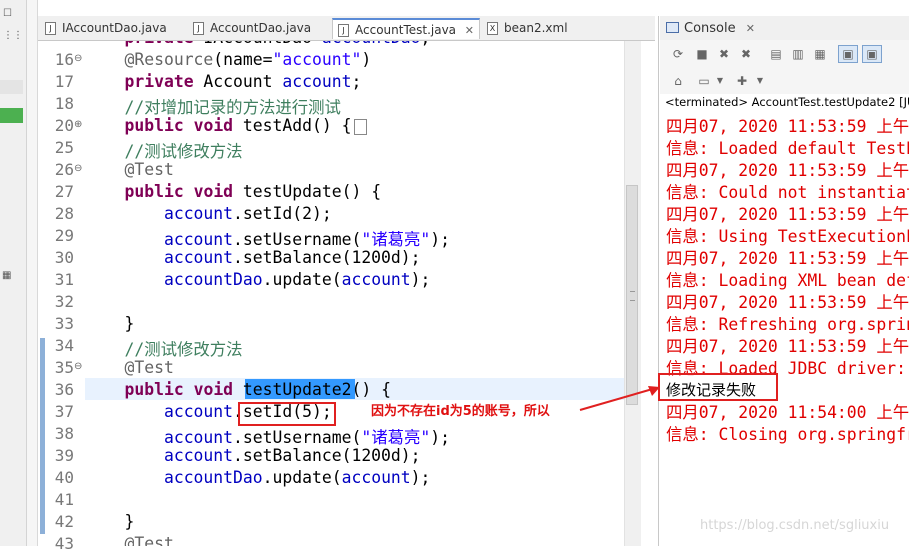 The image size is (909, 553). I want to click on code-line: //对增加记录的方法进行测试, so click(212, 106).